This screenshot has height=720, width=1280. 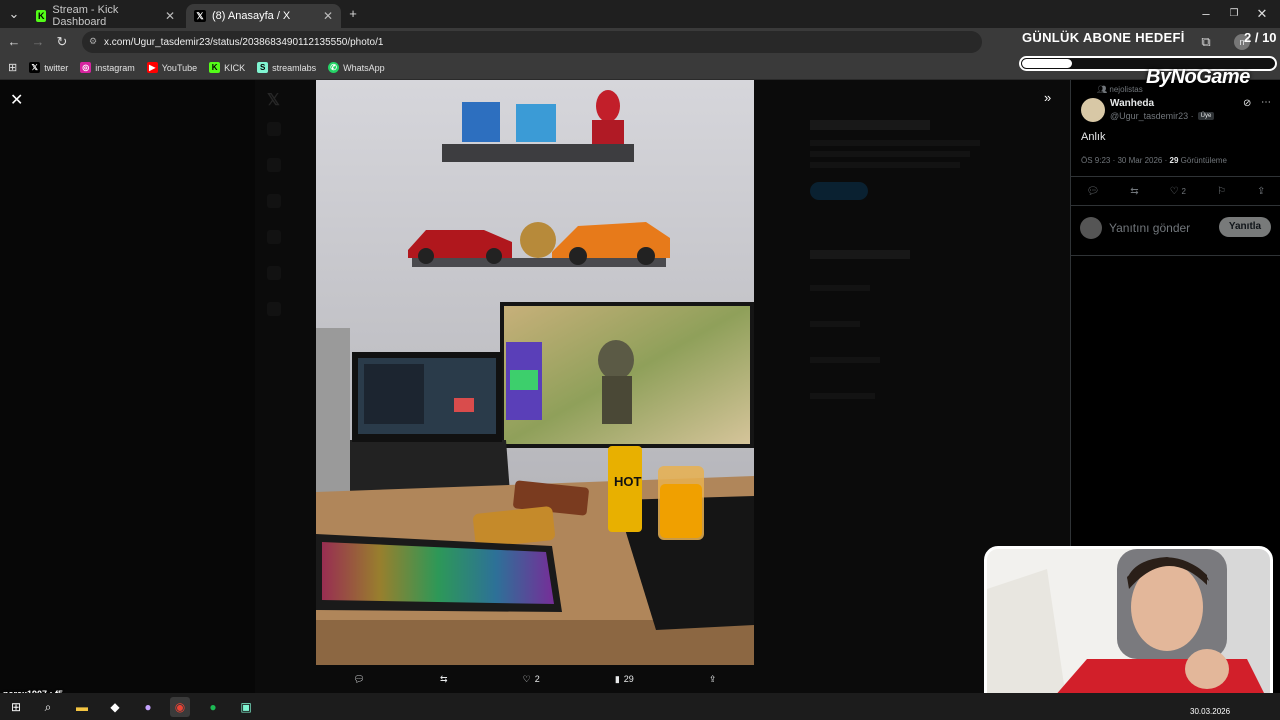 What do you see at coordinates (1093, 137) in the screenshot?
I see `tweet-text: Anlık` at bounding box center [1093, 137].